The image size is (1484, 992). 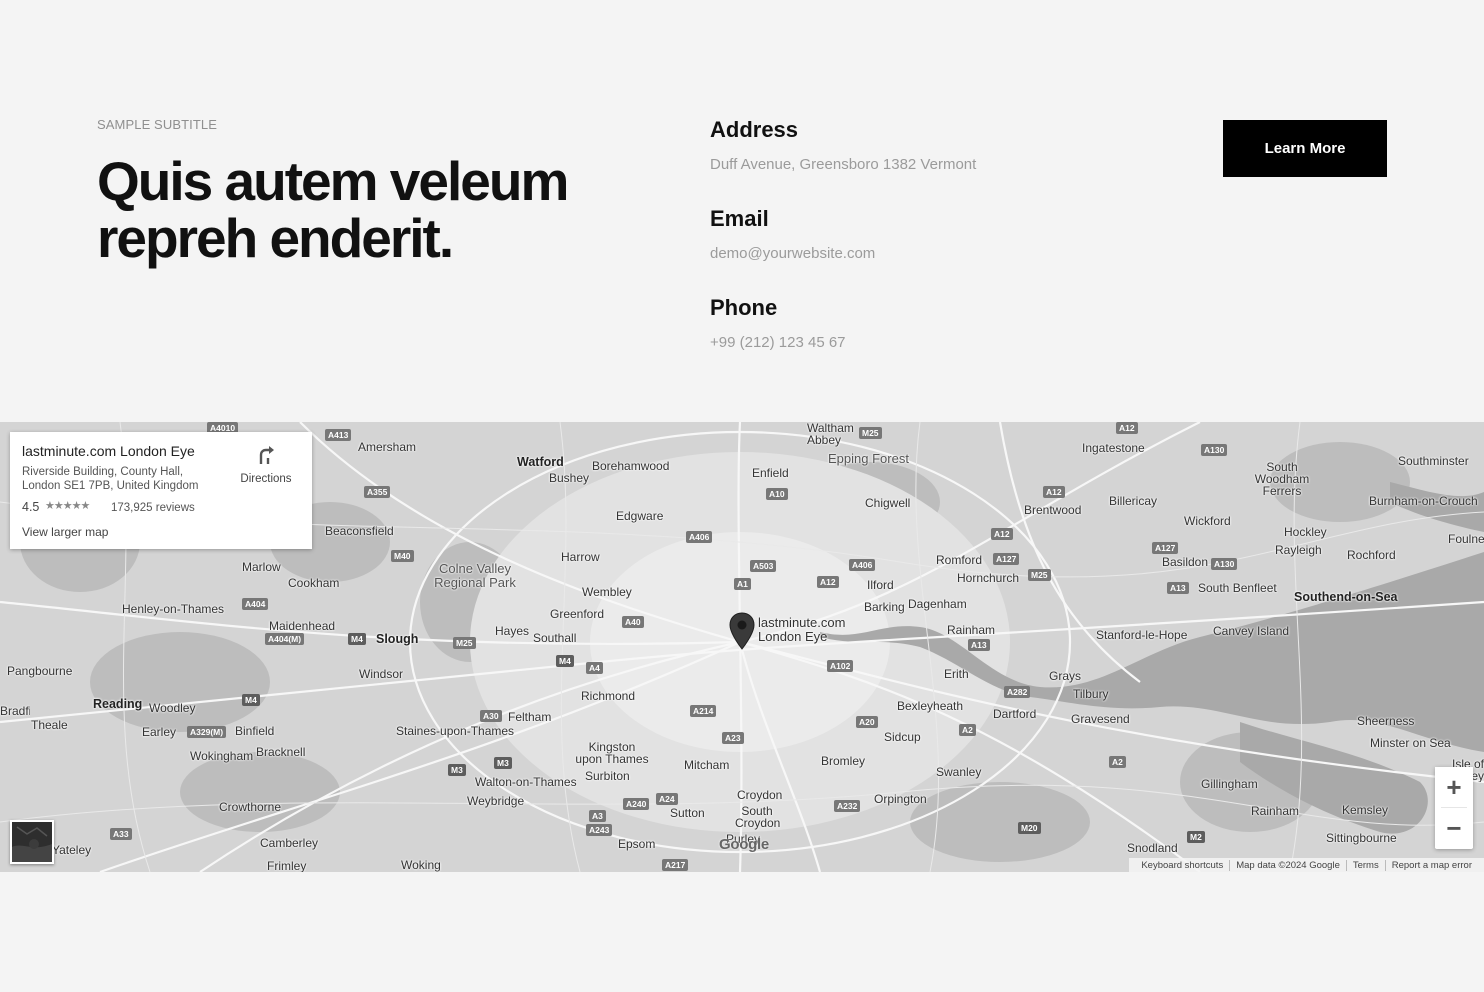 I want to click on map-place-label: Camberley, so click(x=289, y=843).